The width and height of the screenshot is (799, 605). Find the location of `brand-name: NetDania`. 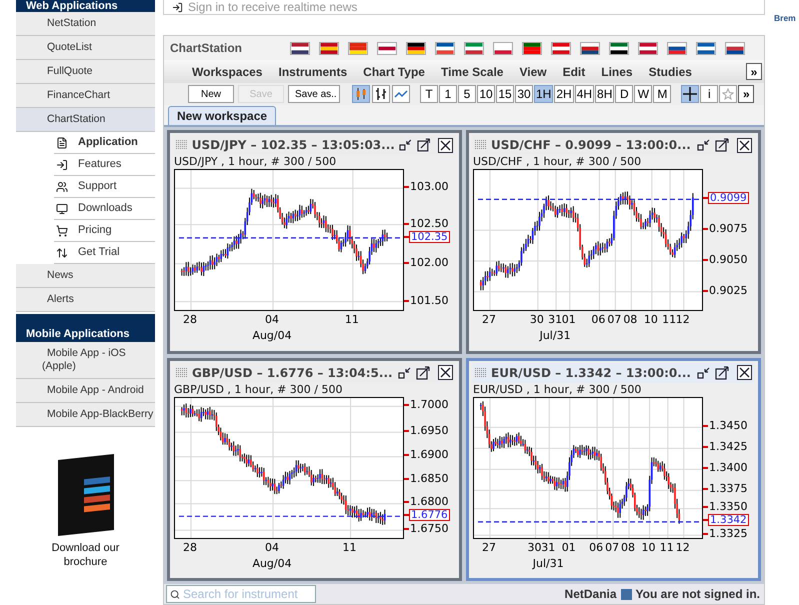

brand-name: NetDania is located at coordinates (590, 594).